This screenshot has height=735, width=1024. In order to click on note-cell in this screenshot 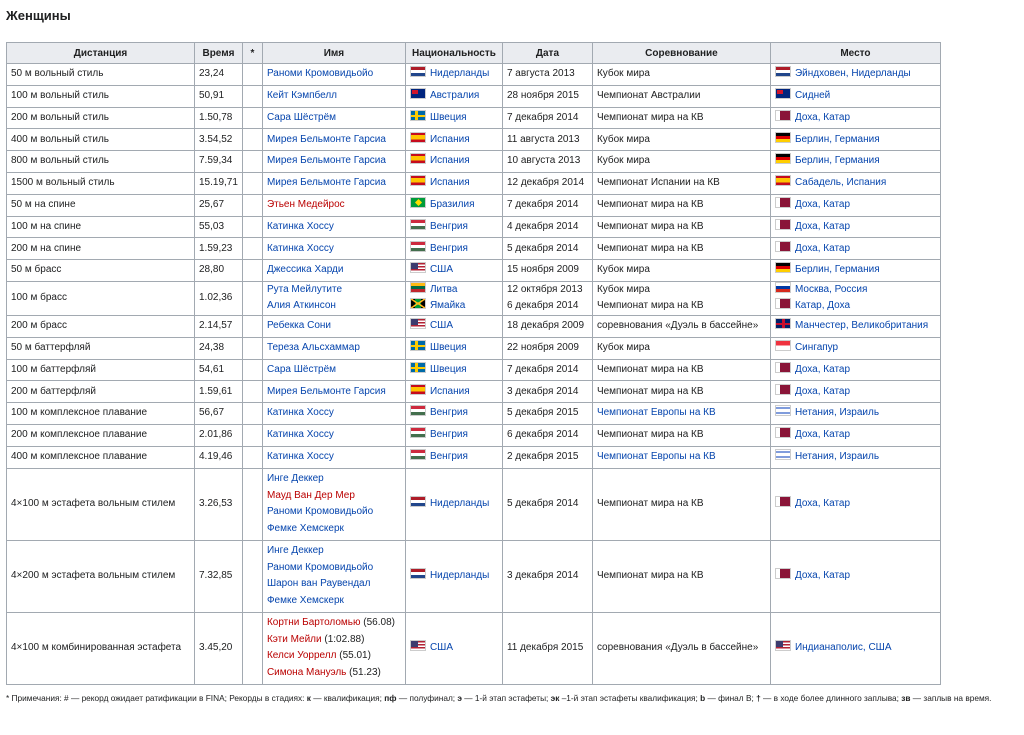, I will do `click(252, 576)`.